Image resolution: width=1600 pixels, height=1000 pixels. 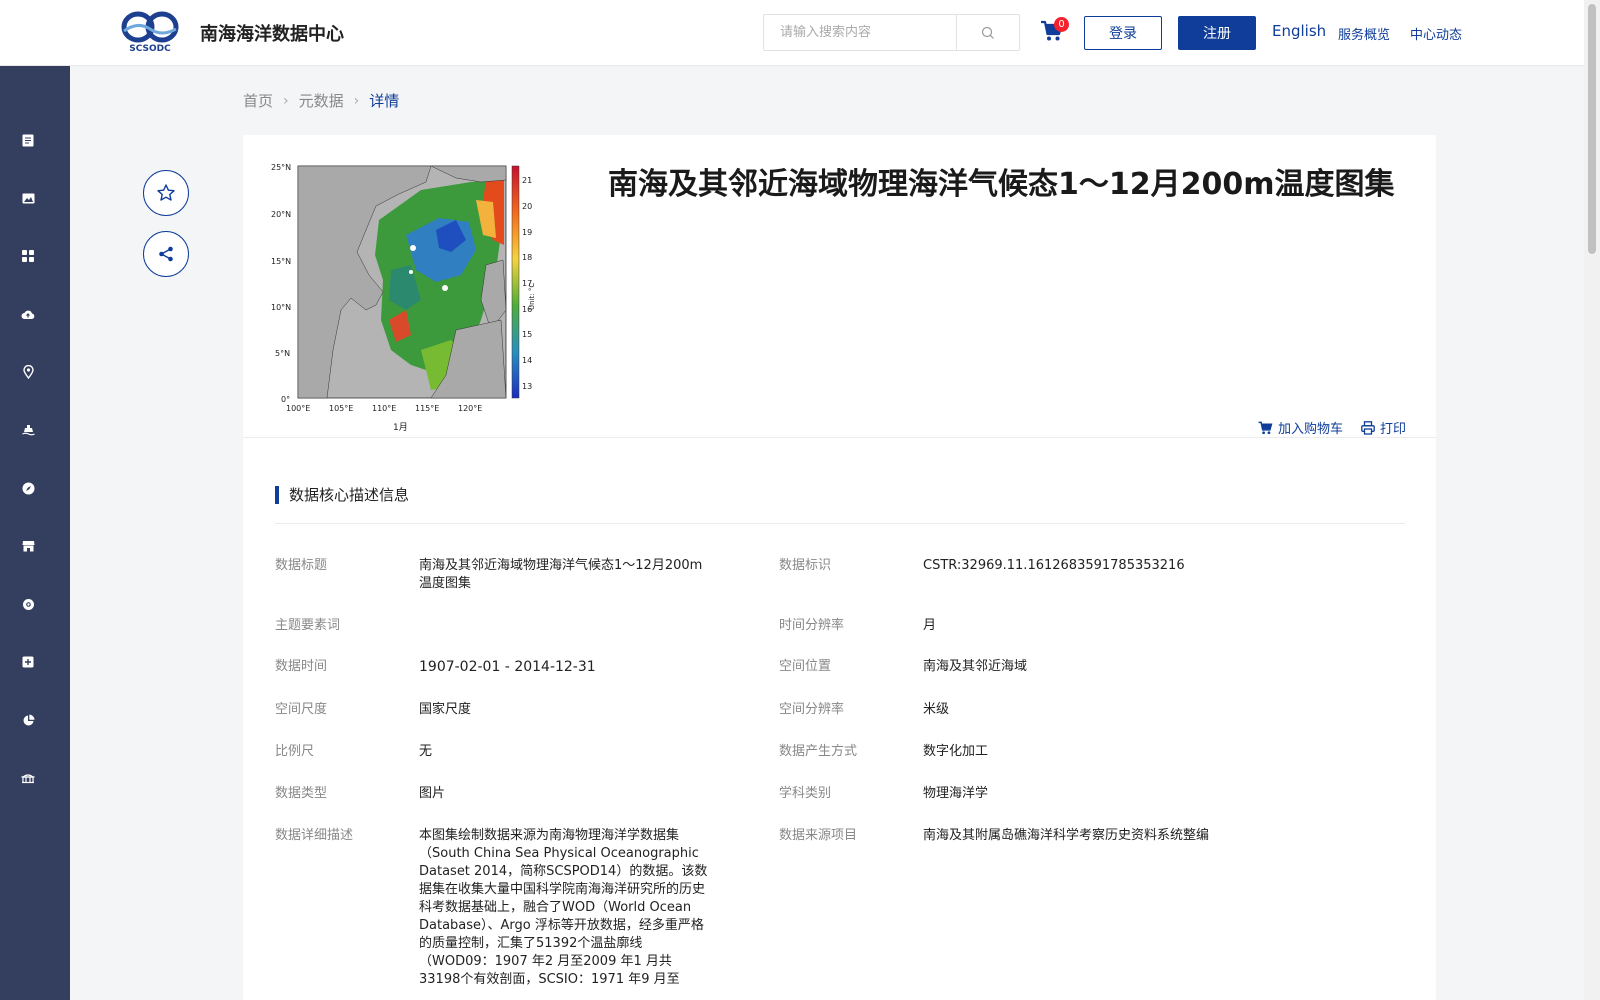 I want to click on sidebar-item-ship, so click(x=28, y=430).